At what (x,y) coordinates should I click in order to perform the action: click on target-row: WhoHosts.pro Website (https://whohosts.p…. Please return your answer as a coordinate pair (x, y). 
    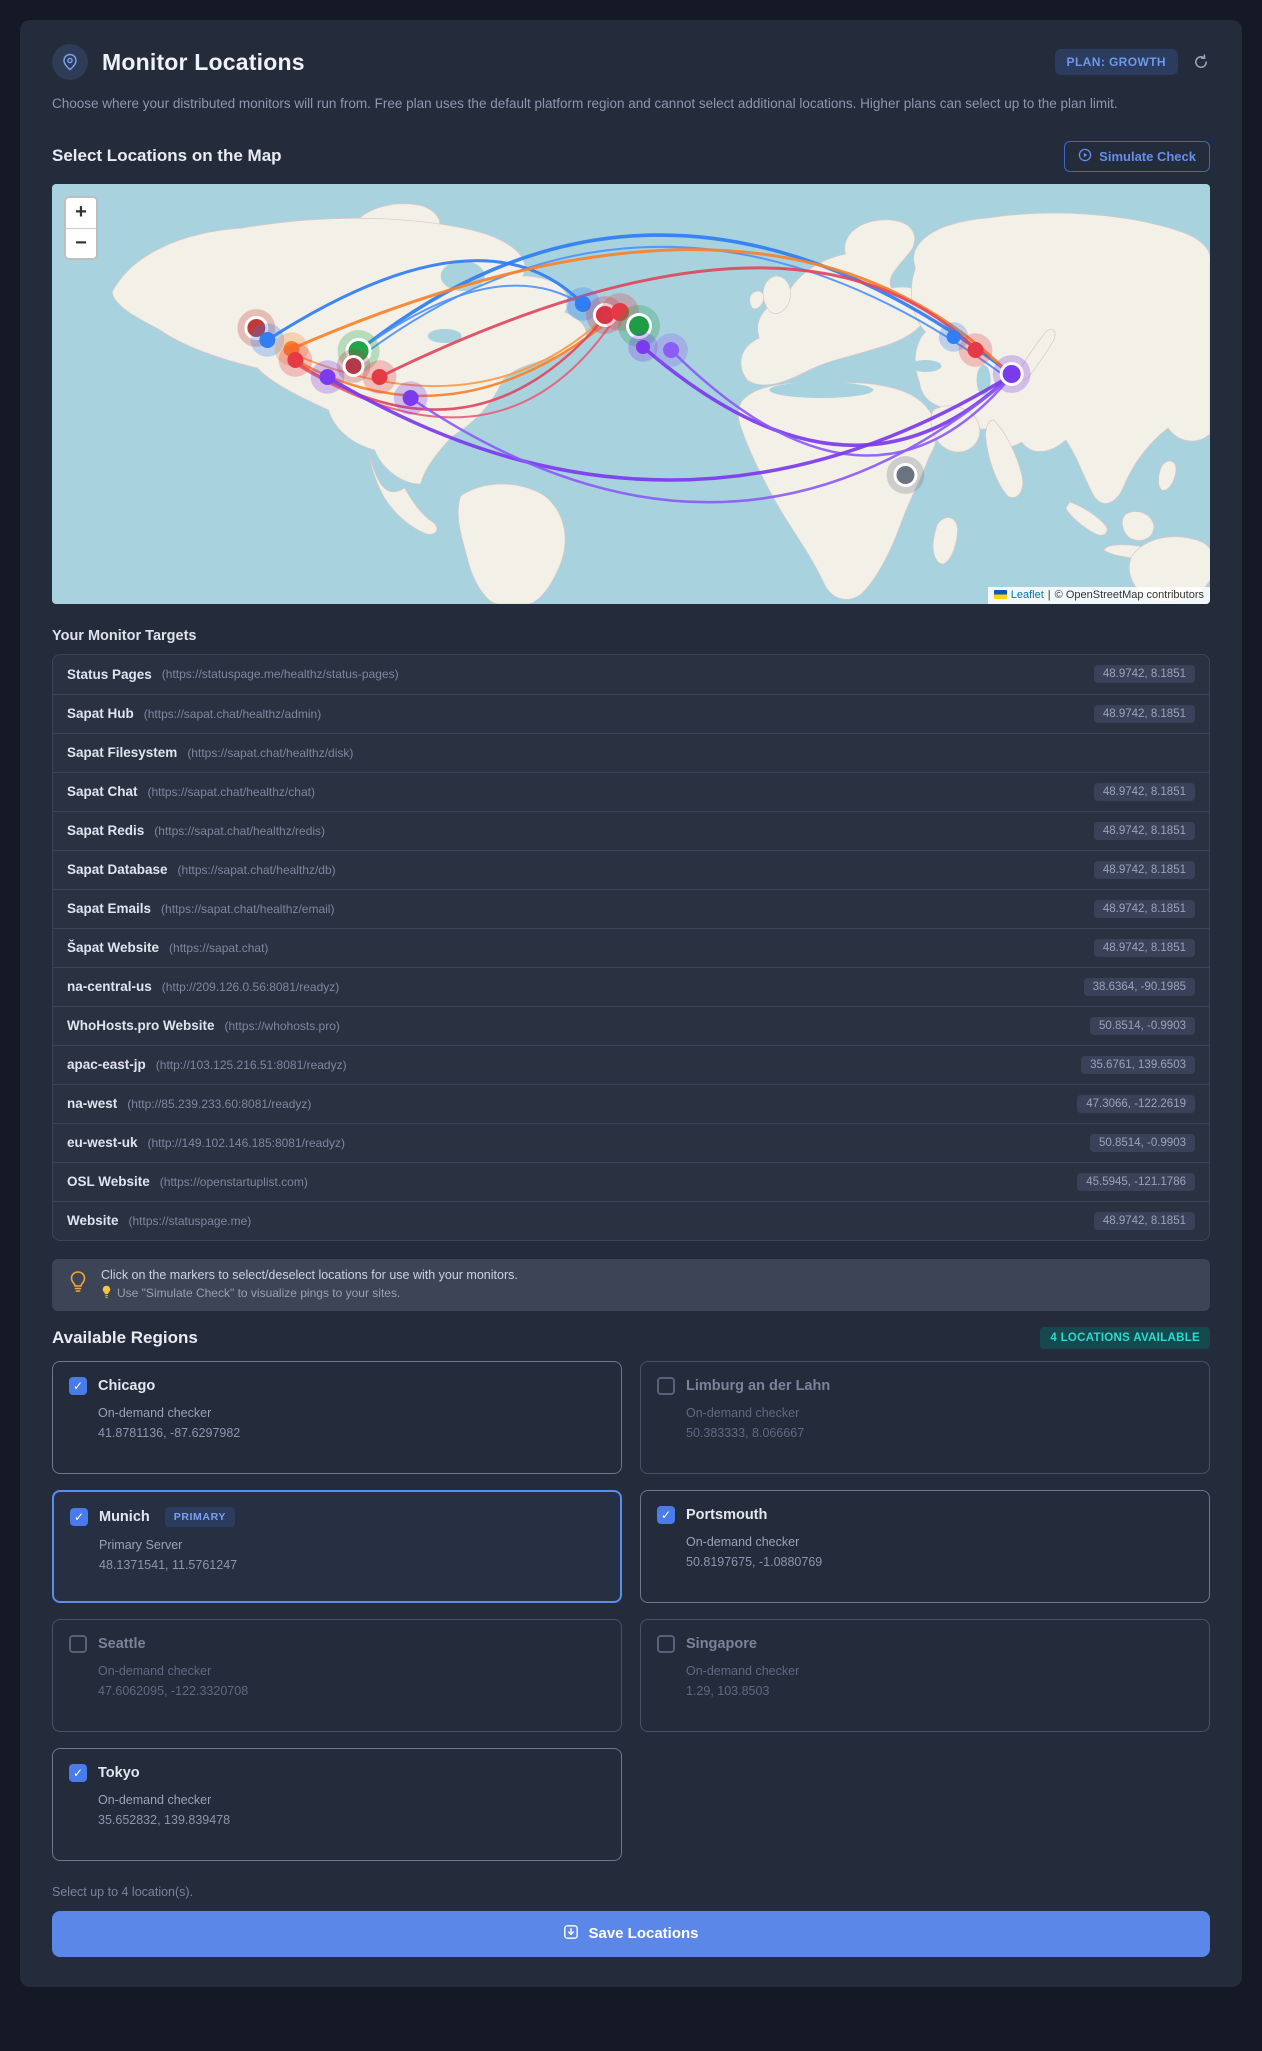
    Looking at the image, I should click on (631, 1025).